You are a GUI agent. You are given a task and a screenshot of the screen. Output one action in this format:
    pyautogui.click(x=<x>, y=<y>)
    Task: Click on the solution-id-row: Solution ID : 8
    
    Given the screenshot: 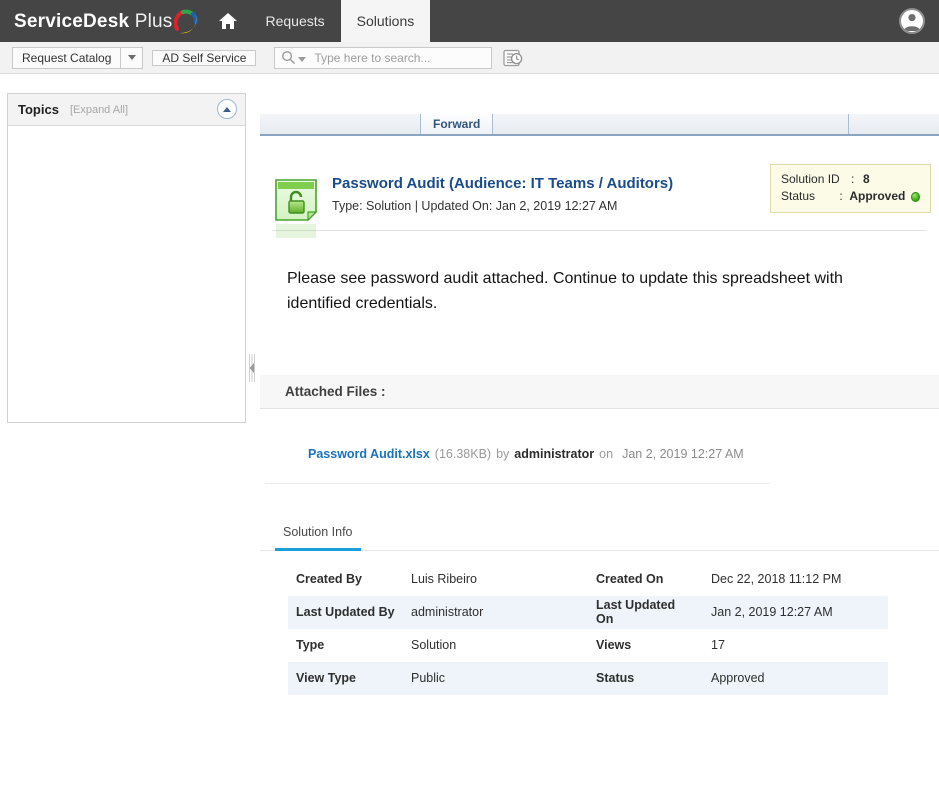 What is the action you would take?
    pyautogui.click(x=850, y=179)
    